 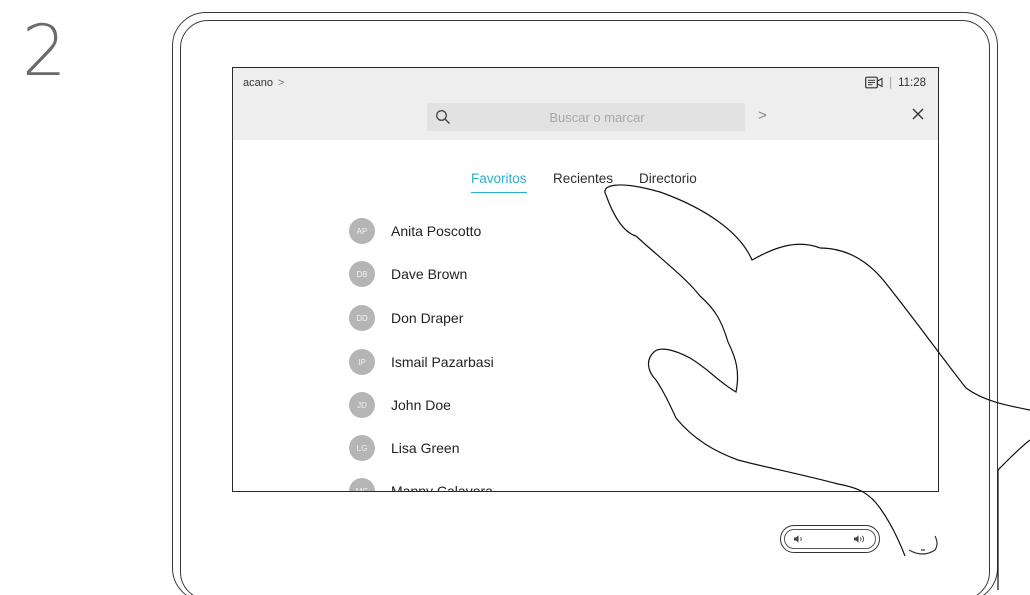 I want to click on search-box, so click(x=586, y=117).